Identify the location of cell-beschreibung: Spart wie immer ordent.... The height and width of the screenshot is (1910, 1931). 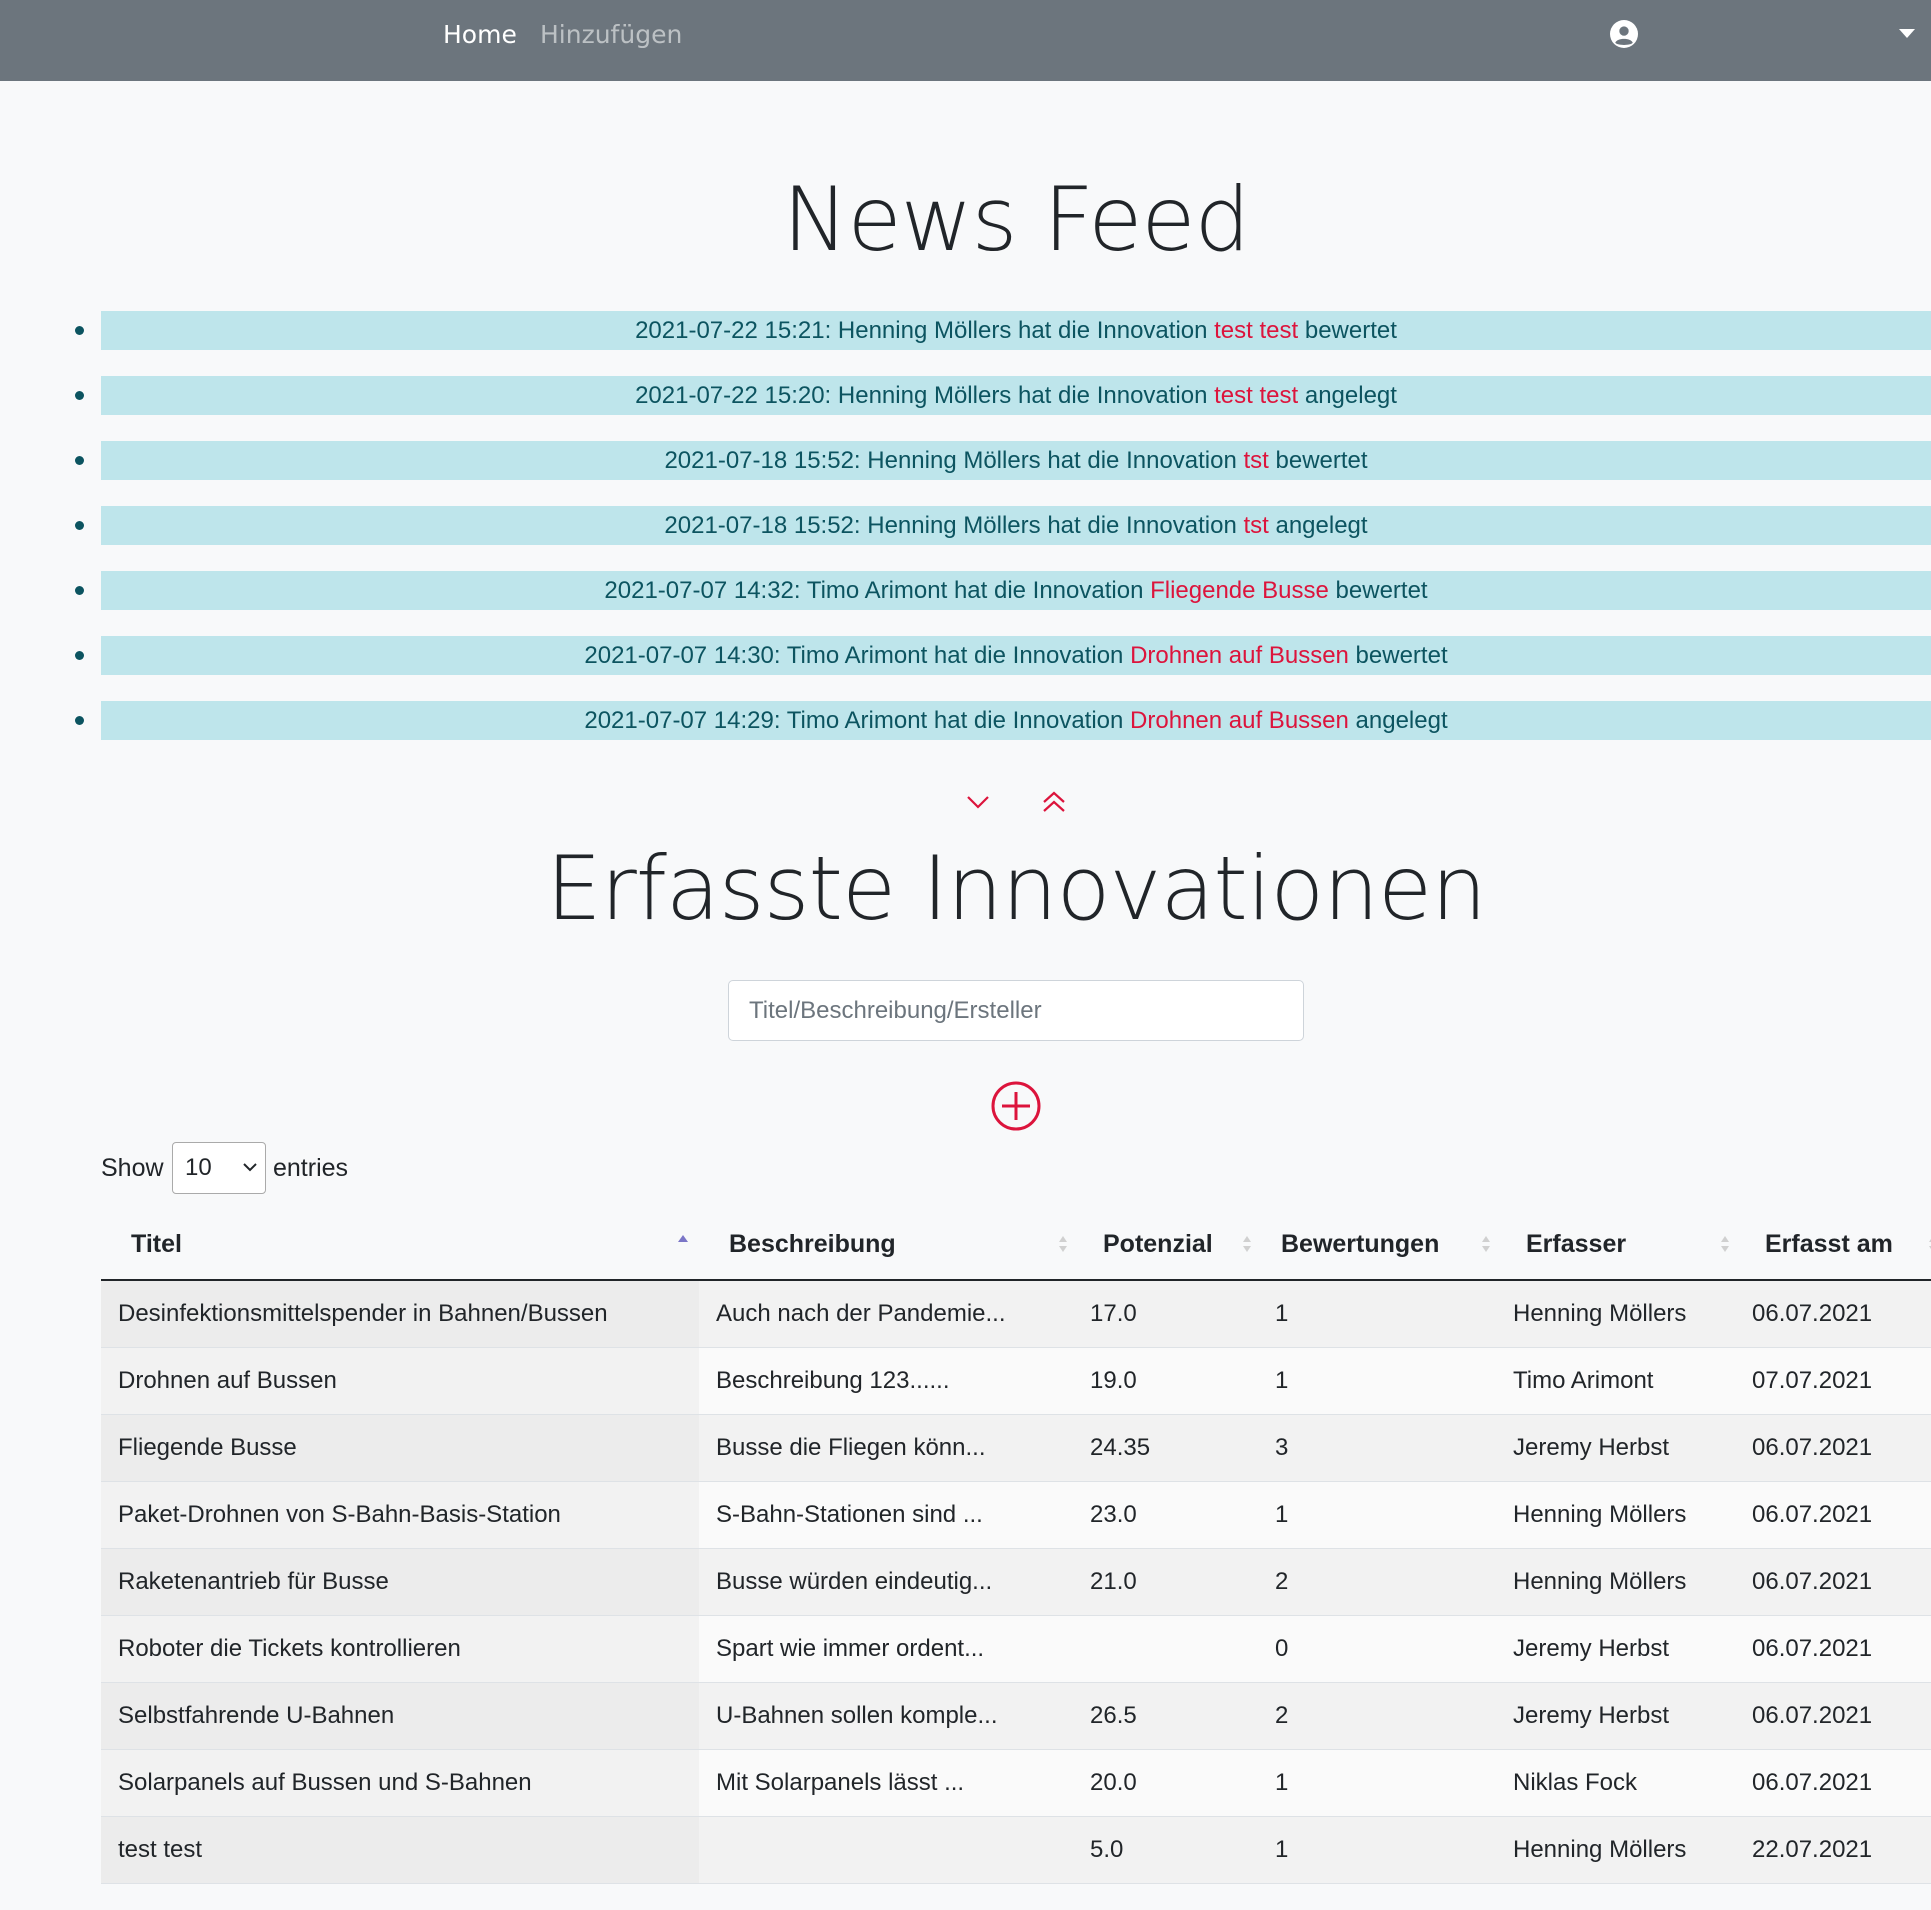
(886, 1649).